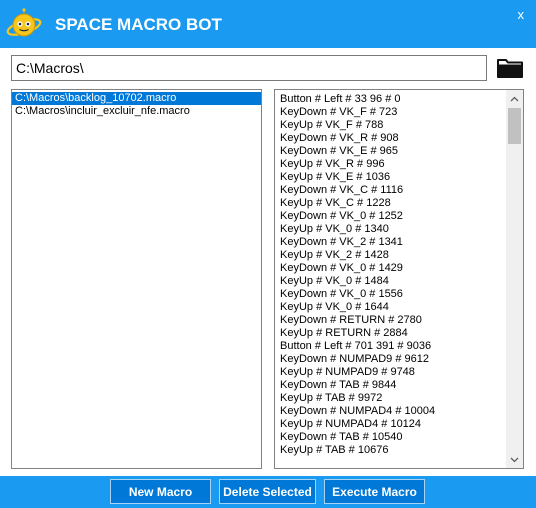  Describe the element at coordinates (357, 151) in the screenshot. I see `event-item: KeyDown # VK_E # 965` at that location.